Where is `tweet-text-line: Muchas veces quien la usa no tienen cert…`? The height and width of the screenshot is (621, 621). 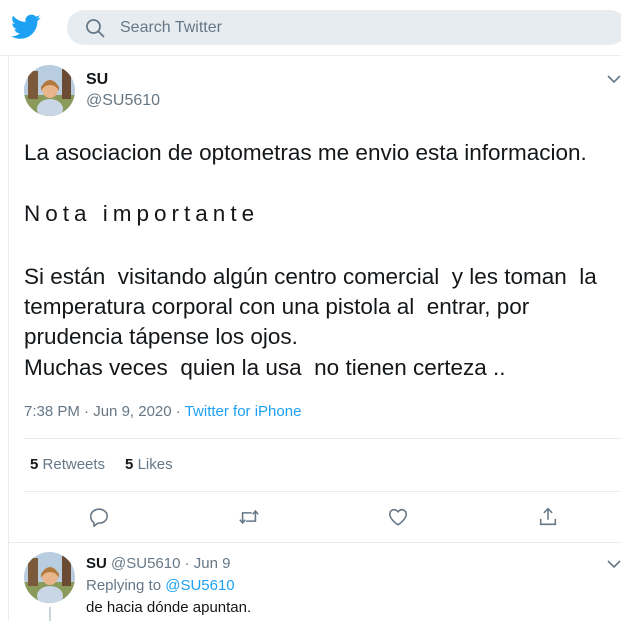 tweet-text-line: Muchas veces quien la usa no tienen cert… is located at coordinates (265, 367).